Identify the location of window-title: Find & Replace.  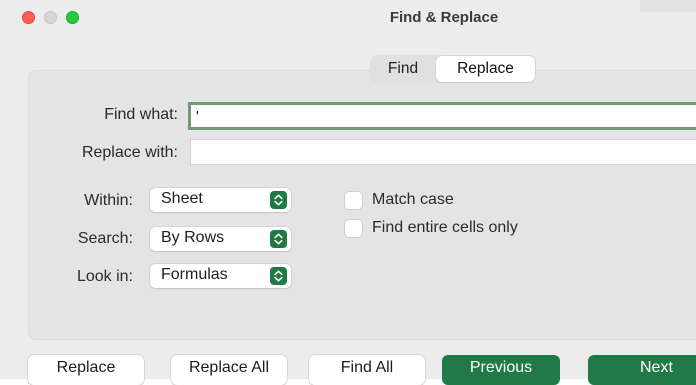
(444, 17).